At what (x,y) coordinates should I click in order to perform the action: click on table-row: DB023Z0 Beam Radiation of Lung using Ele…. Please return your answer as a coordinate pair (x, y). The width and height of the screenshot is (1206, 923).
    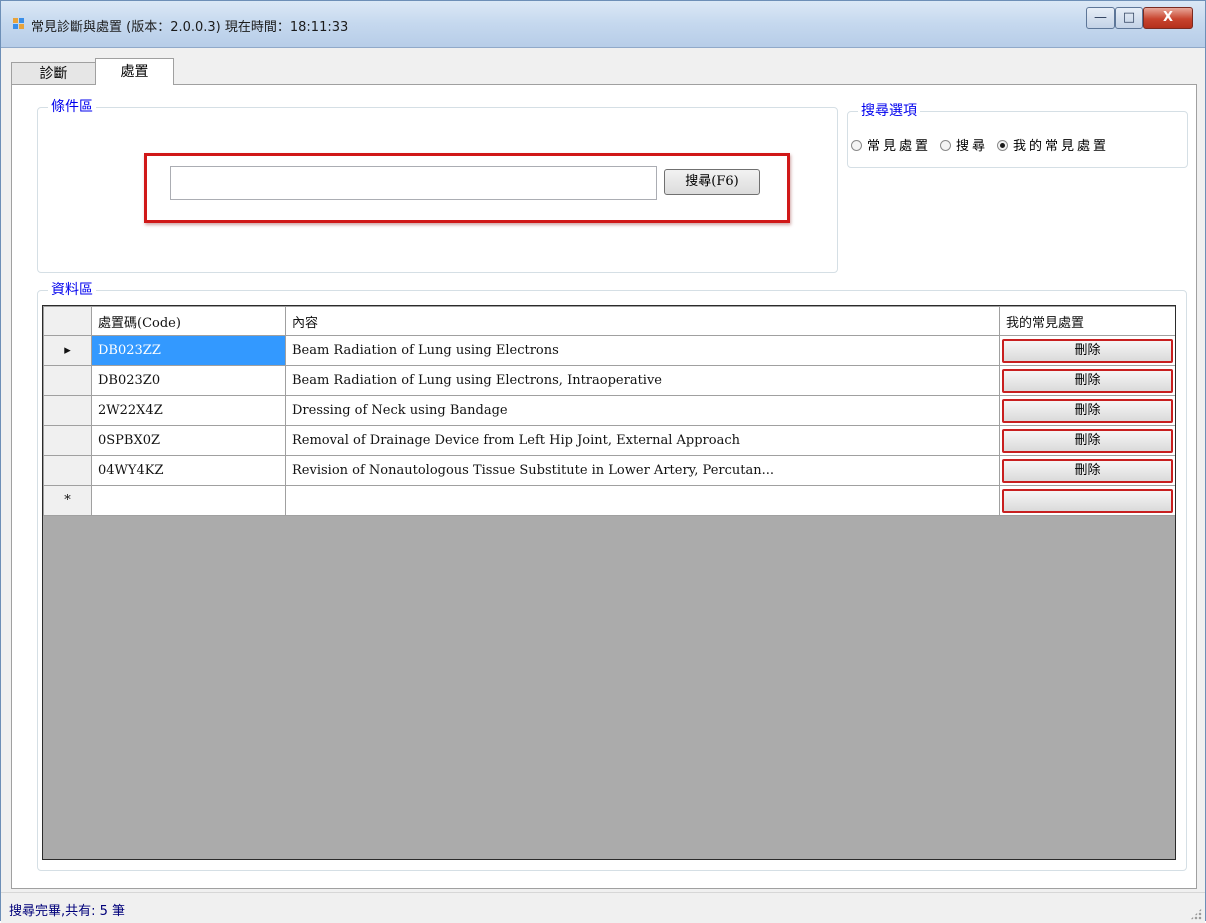
    Looking at the image, I should click on (609, 380).